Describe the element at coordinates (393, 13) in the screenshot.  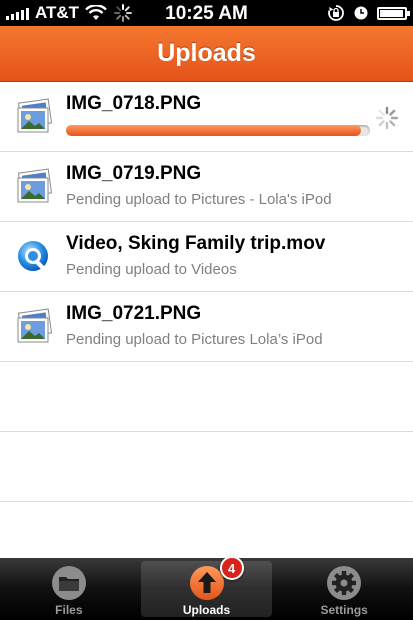
I see `battery-icon` at that location.